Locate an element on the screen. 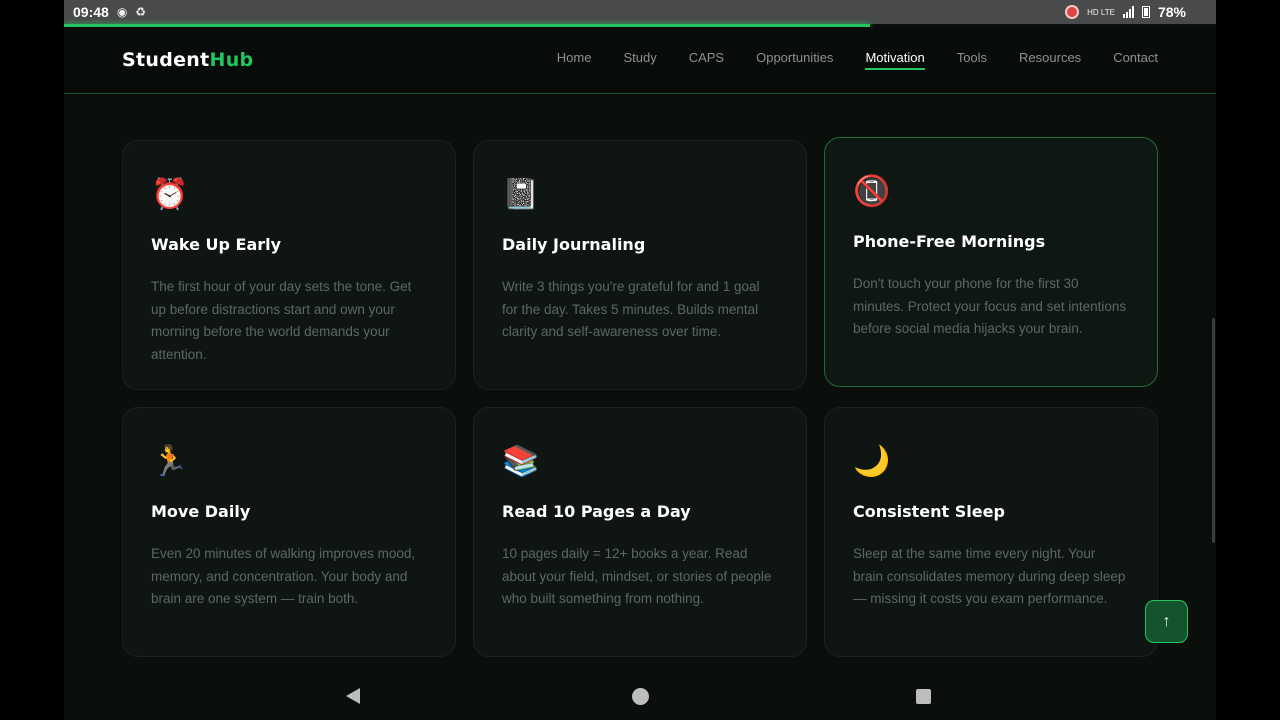  home-circle-icon is located at coordinates (640, 696).